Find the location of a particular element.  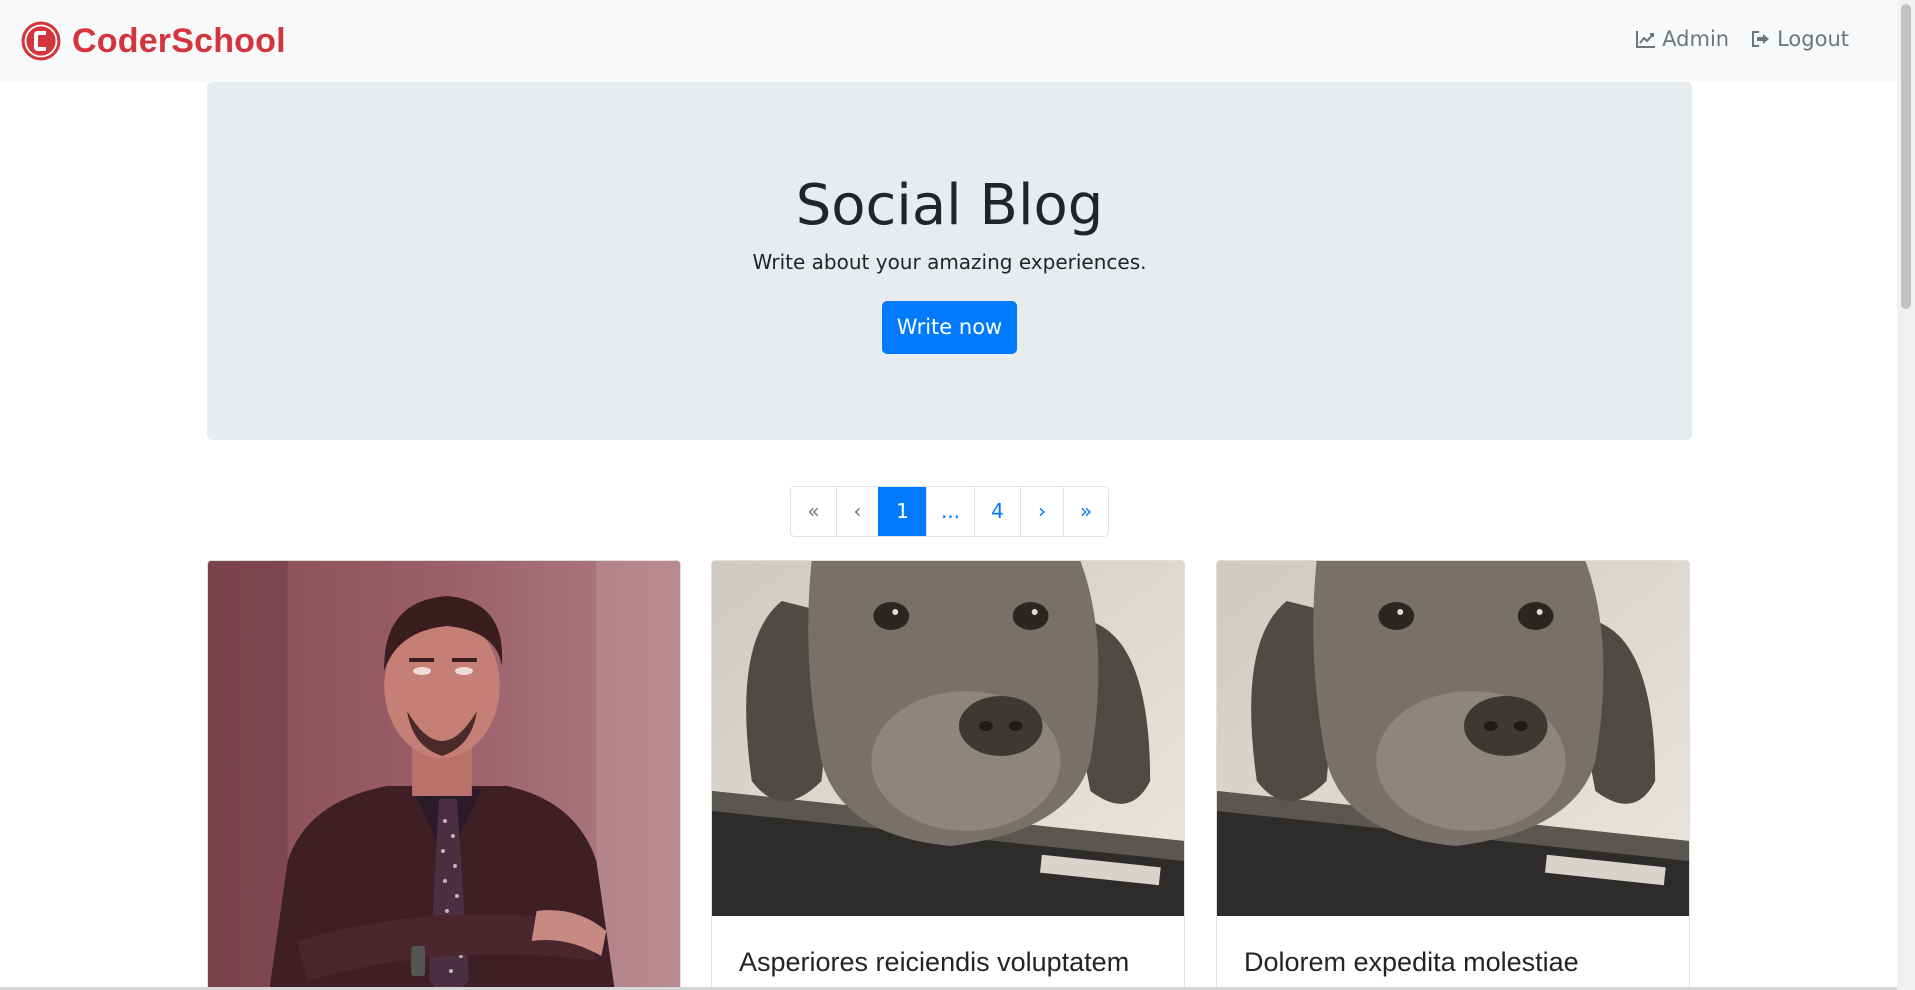

brand-link: CoderSchool is located at coordinates (153, 41).